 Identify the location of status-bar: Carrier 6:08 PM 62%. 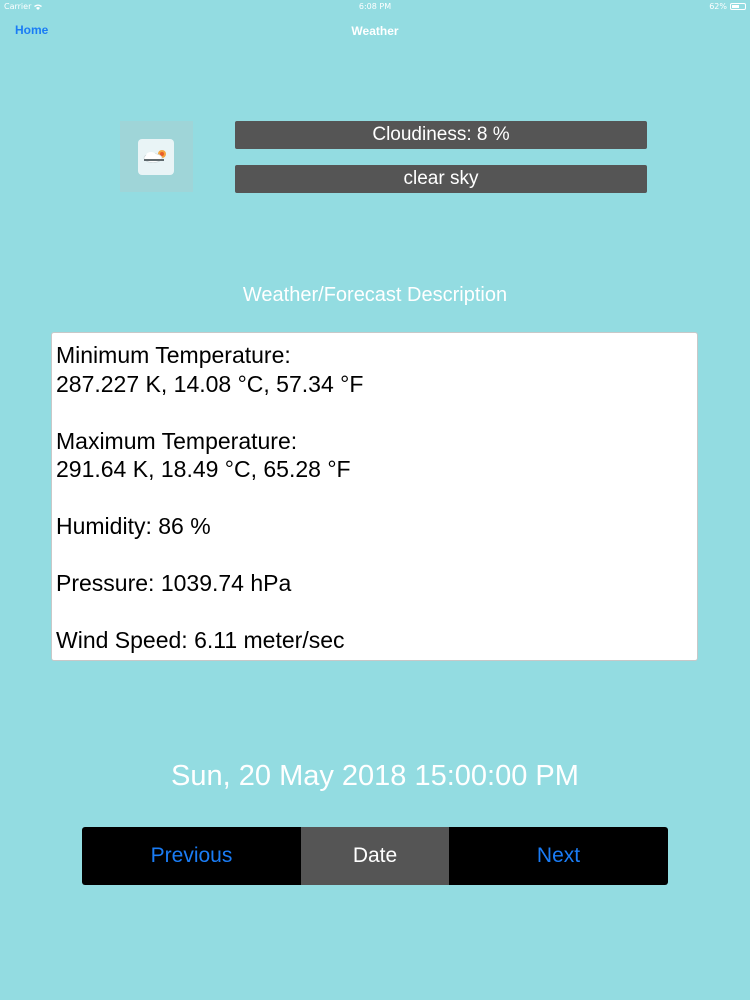
(375, 7).